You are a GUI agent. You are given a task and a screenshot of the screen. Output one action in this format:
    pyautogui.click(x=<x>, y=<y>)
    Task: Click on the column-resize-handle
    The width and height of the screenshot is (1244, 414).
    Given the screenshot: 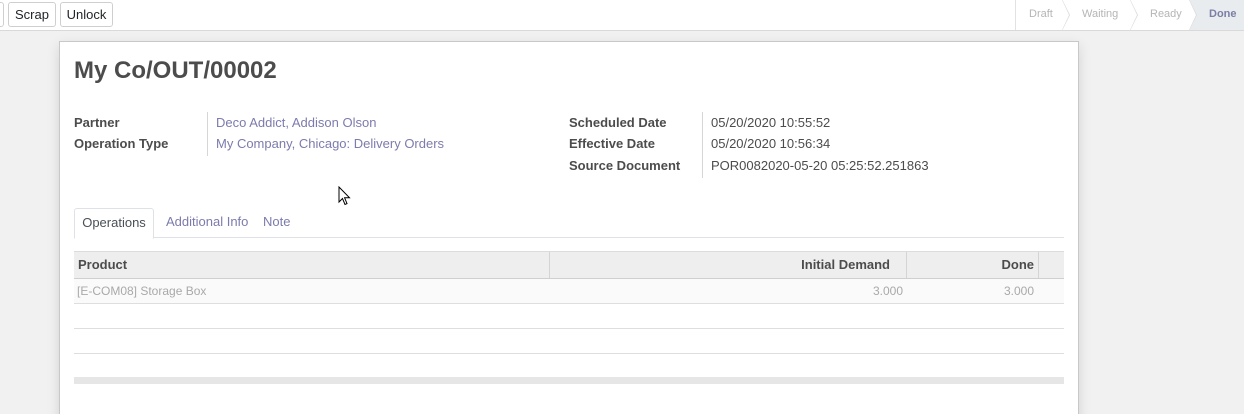 What is the action you would take?
    pyautogui.click(x=1038, y=265)
    